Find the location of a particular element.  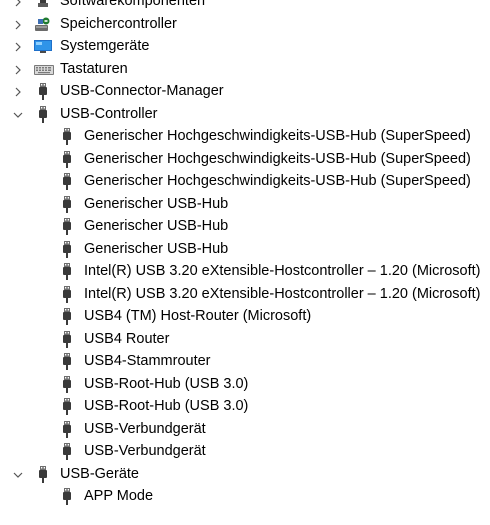

tree-item-systemgeraete: Systemgeräte is located at coordinates (245, 46).